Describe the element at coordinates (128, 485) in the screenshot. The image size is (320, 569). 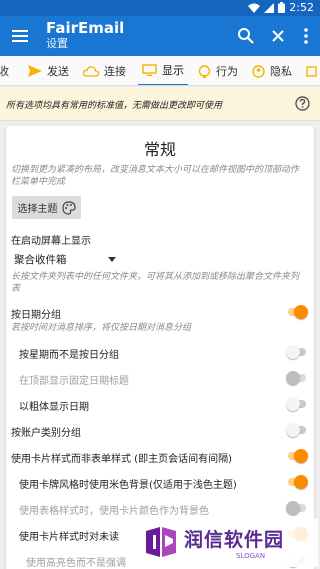
I see `setting-label-beige-background: 使用卡牌风格时使用米色背景(仅适用于浅色主题)` at that location.